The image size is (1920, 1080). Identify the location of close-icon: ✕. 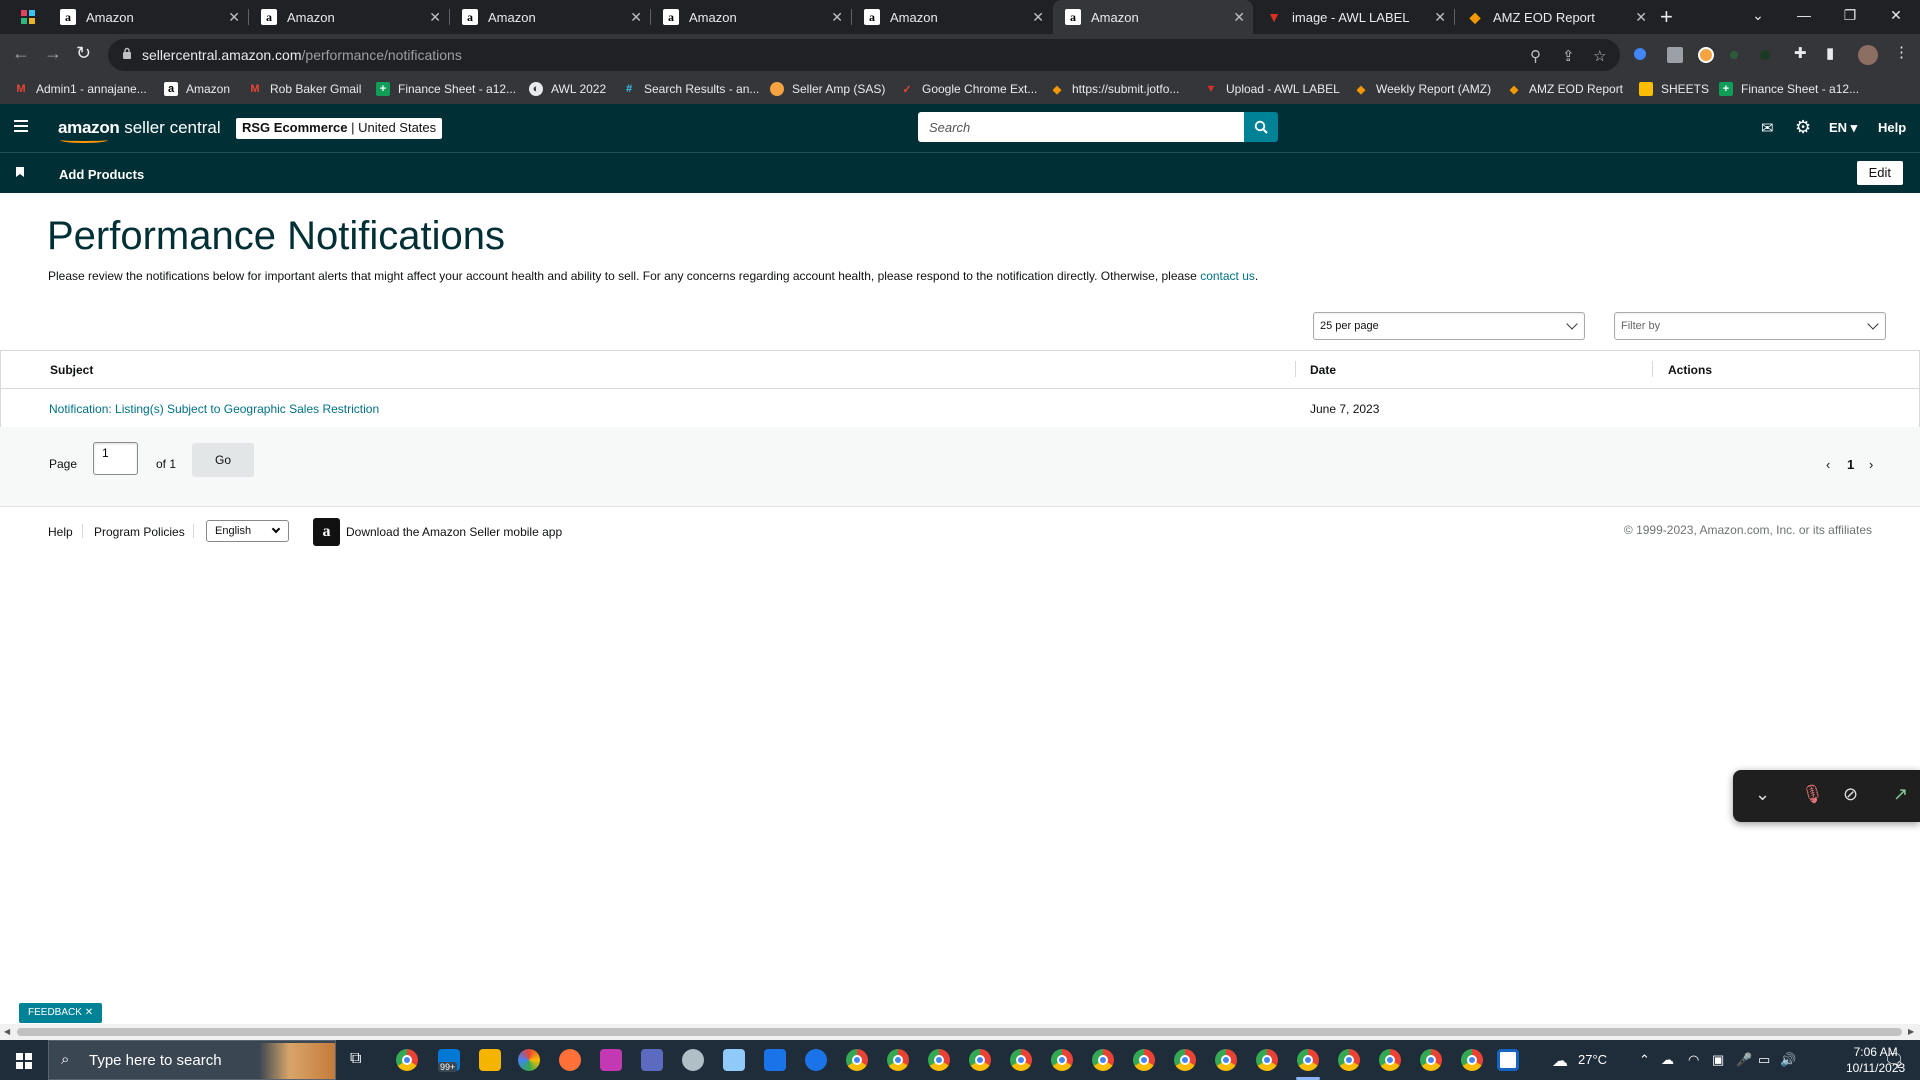
(89, 1012).